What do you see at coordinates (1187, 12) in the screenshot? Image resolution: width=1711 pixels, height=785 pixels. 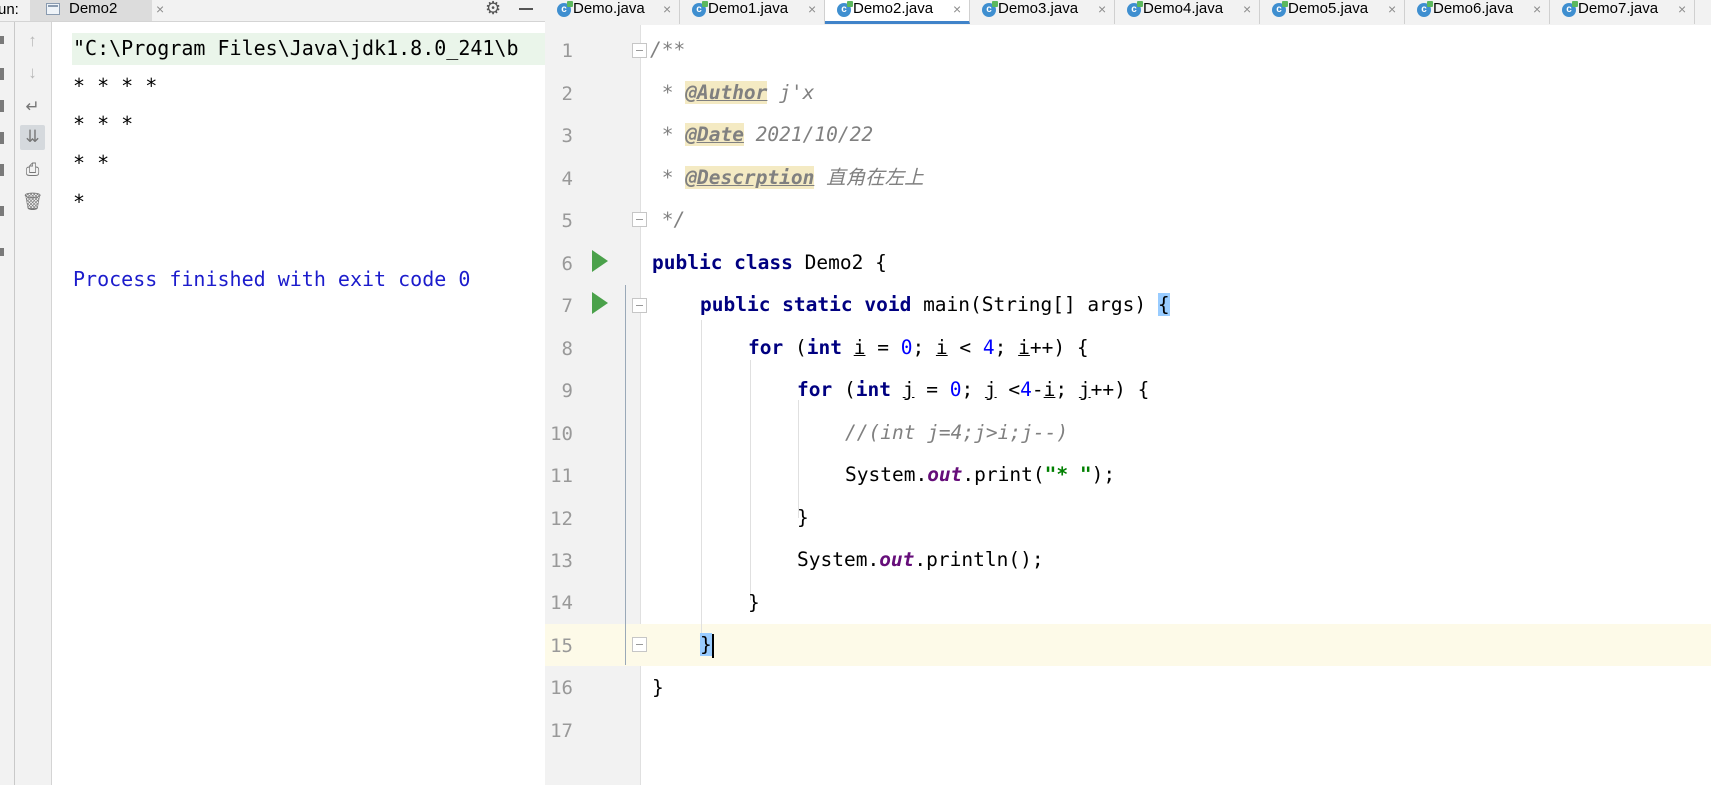 I see `tab-demo4: c Demo4.java ×` at bounding box center [1187, 12].